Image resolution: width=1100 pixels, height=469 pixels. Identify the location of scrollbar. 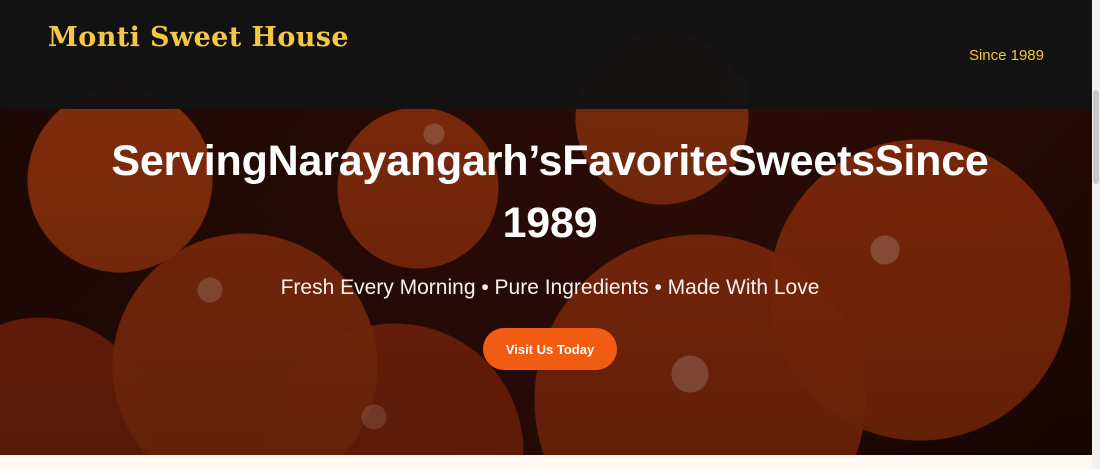
(1096, 234).